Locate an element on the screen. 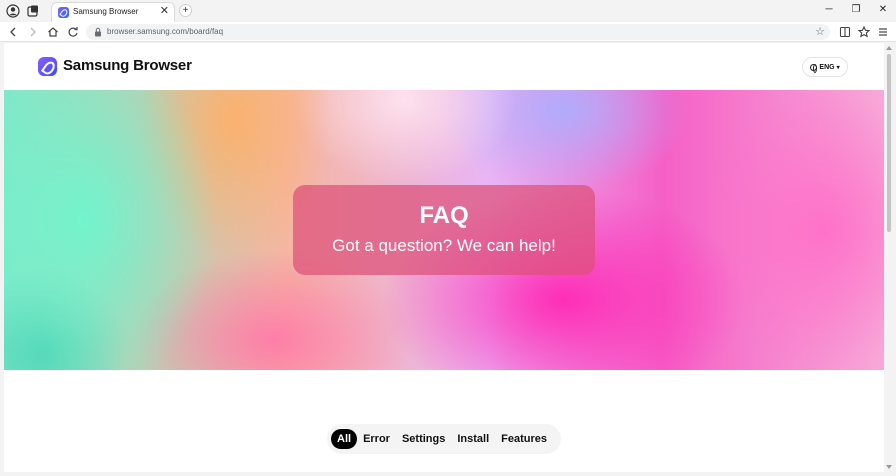 Image resolution: width=896 pixels, height=476 pixels. faq-heading-card: FAQ Got a question? We can help! is located at coordinates (444, 230).